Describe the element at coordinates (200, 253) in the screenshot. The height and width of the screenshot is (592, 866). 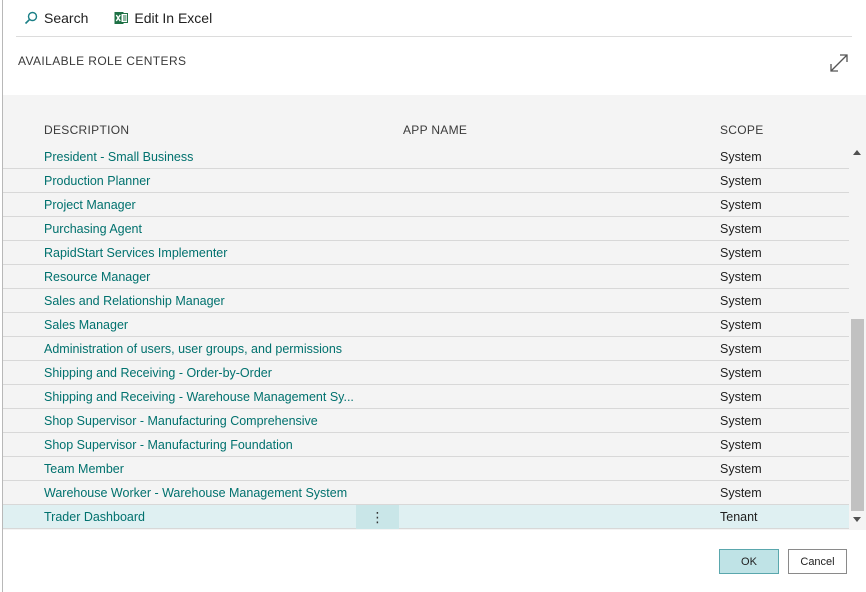
I see `row-description-link: RapidStart Services Implementer` at that location.